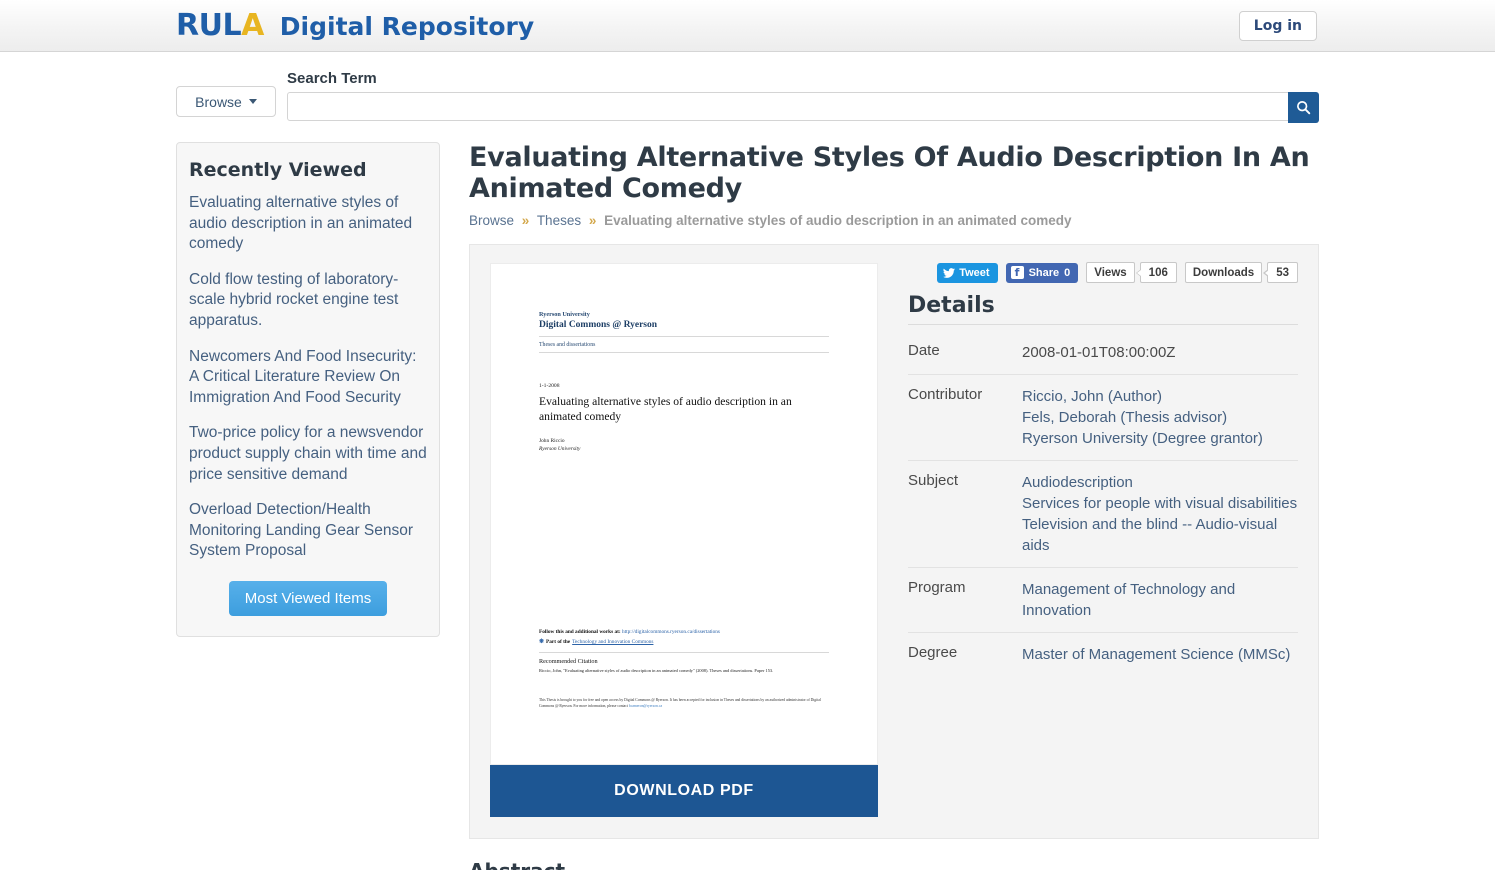  I want to click on logo-primary-text: RUL, so click(209, 25).